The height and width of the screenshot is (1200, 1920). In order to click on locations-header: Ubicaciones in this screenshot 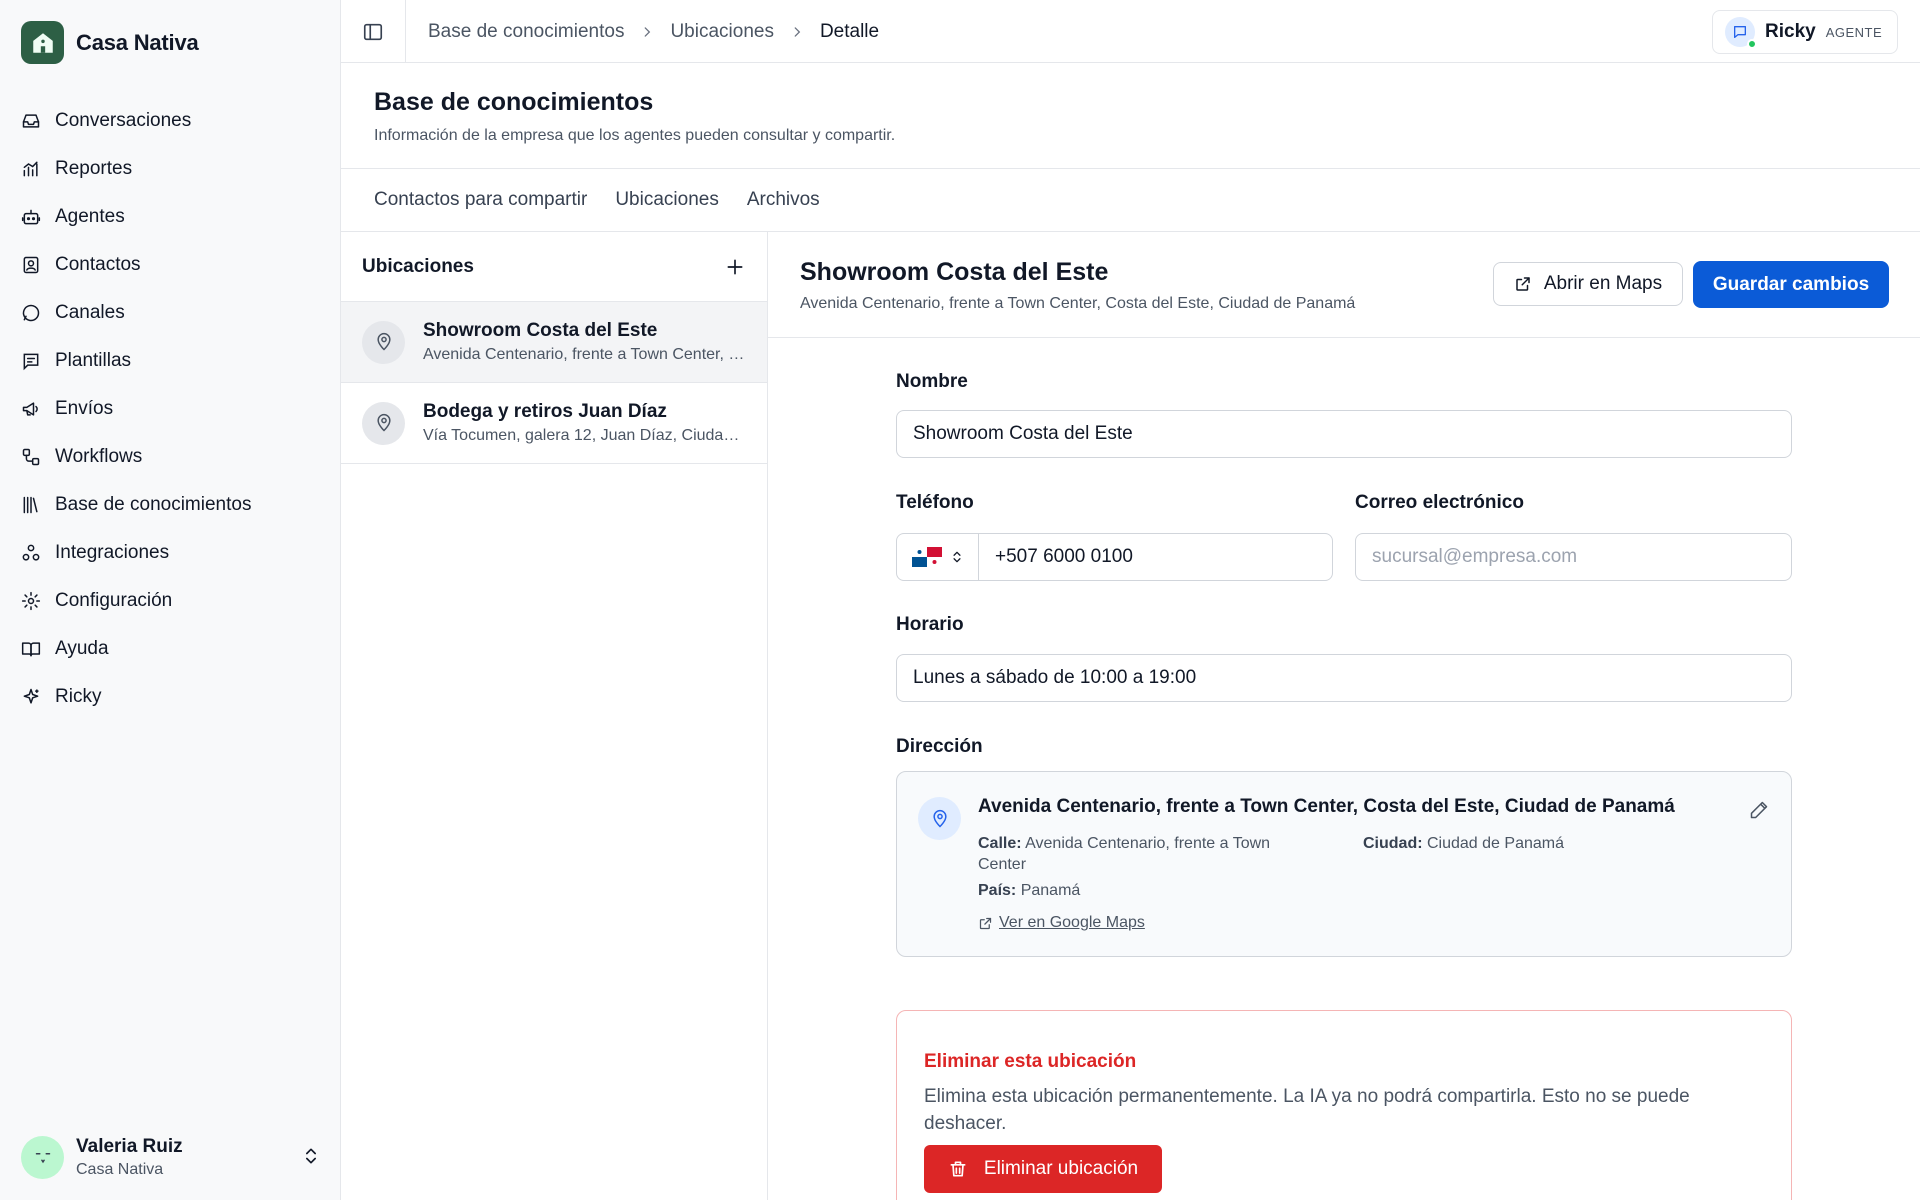, I will do `click(554, 267)`.